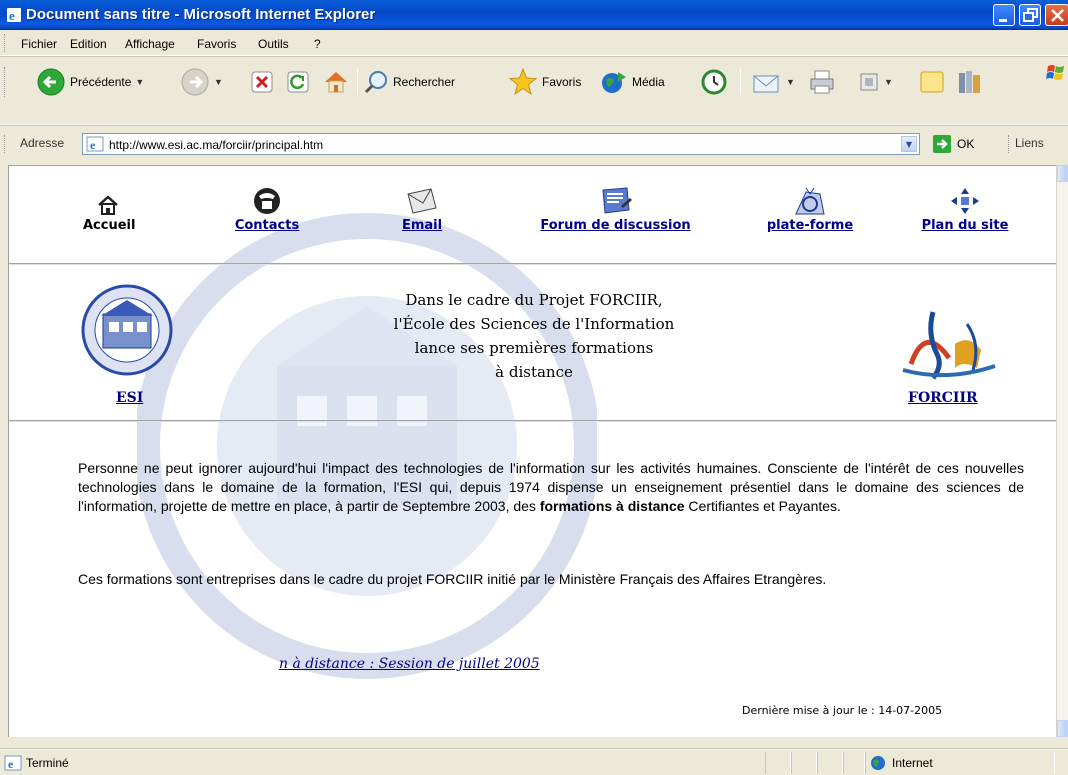  I want to click on back-button: Précédente ▼, so click(90, 82).